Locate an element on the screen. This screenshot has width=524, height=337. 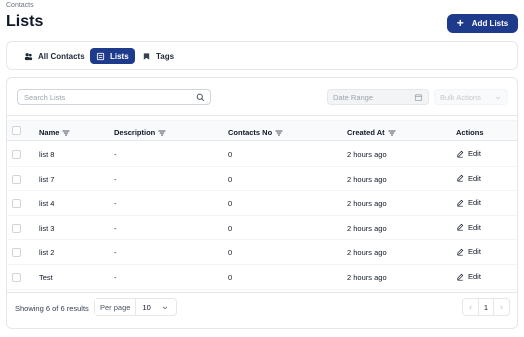
date-range-input: Date Range is located at coordinates (378, 97).